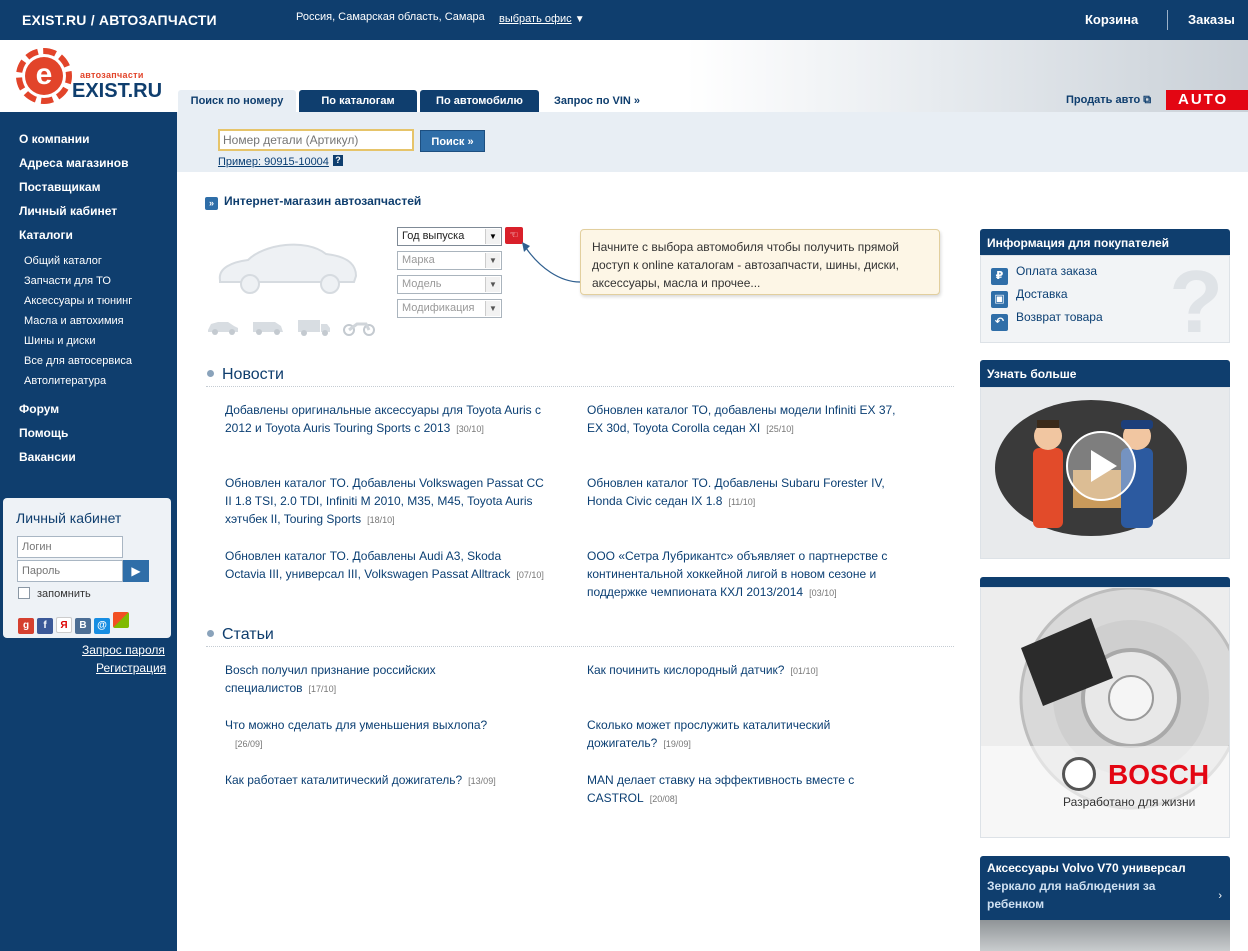 The height and width of the screenshot is (951, 1248). I want to click on login-title: Личный кабинет, so click(69, 518).